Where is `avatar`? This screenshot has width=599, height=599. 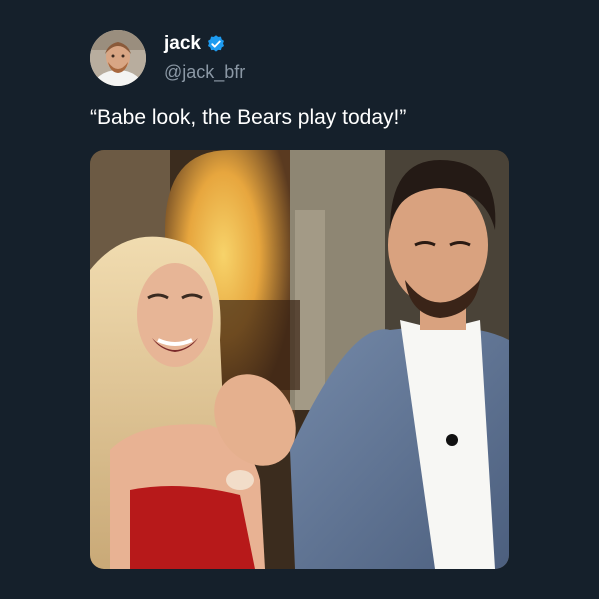 avatar is located at coordinates (118, 58).